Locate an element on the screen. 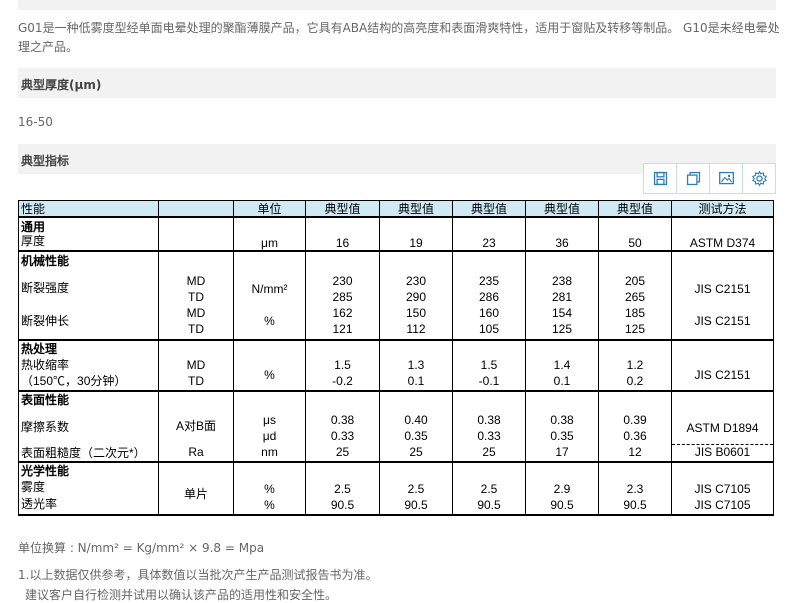  method-cell: ASTM D374 is located at coordinates (722, 234).